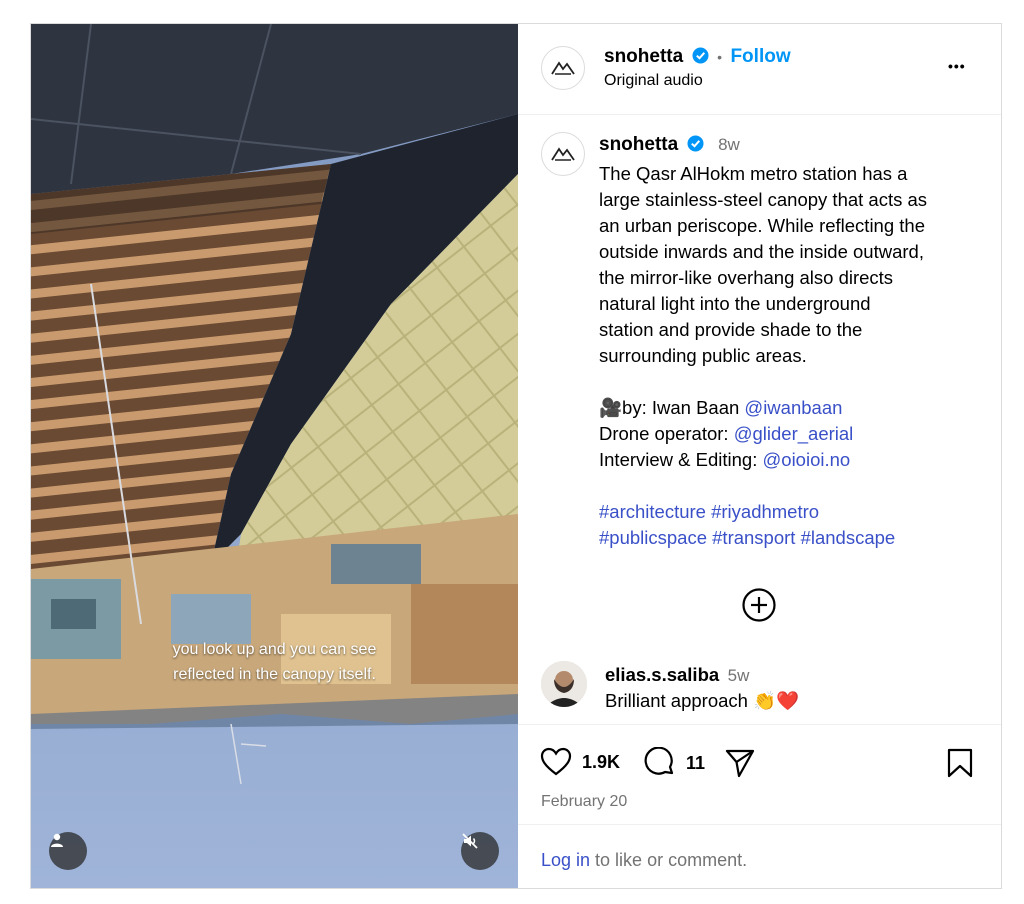 Image resolution: width=1024 pixels, height=904 pixels. I want to click on hashtag-link: #landscape, so click(848, 537).